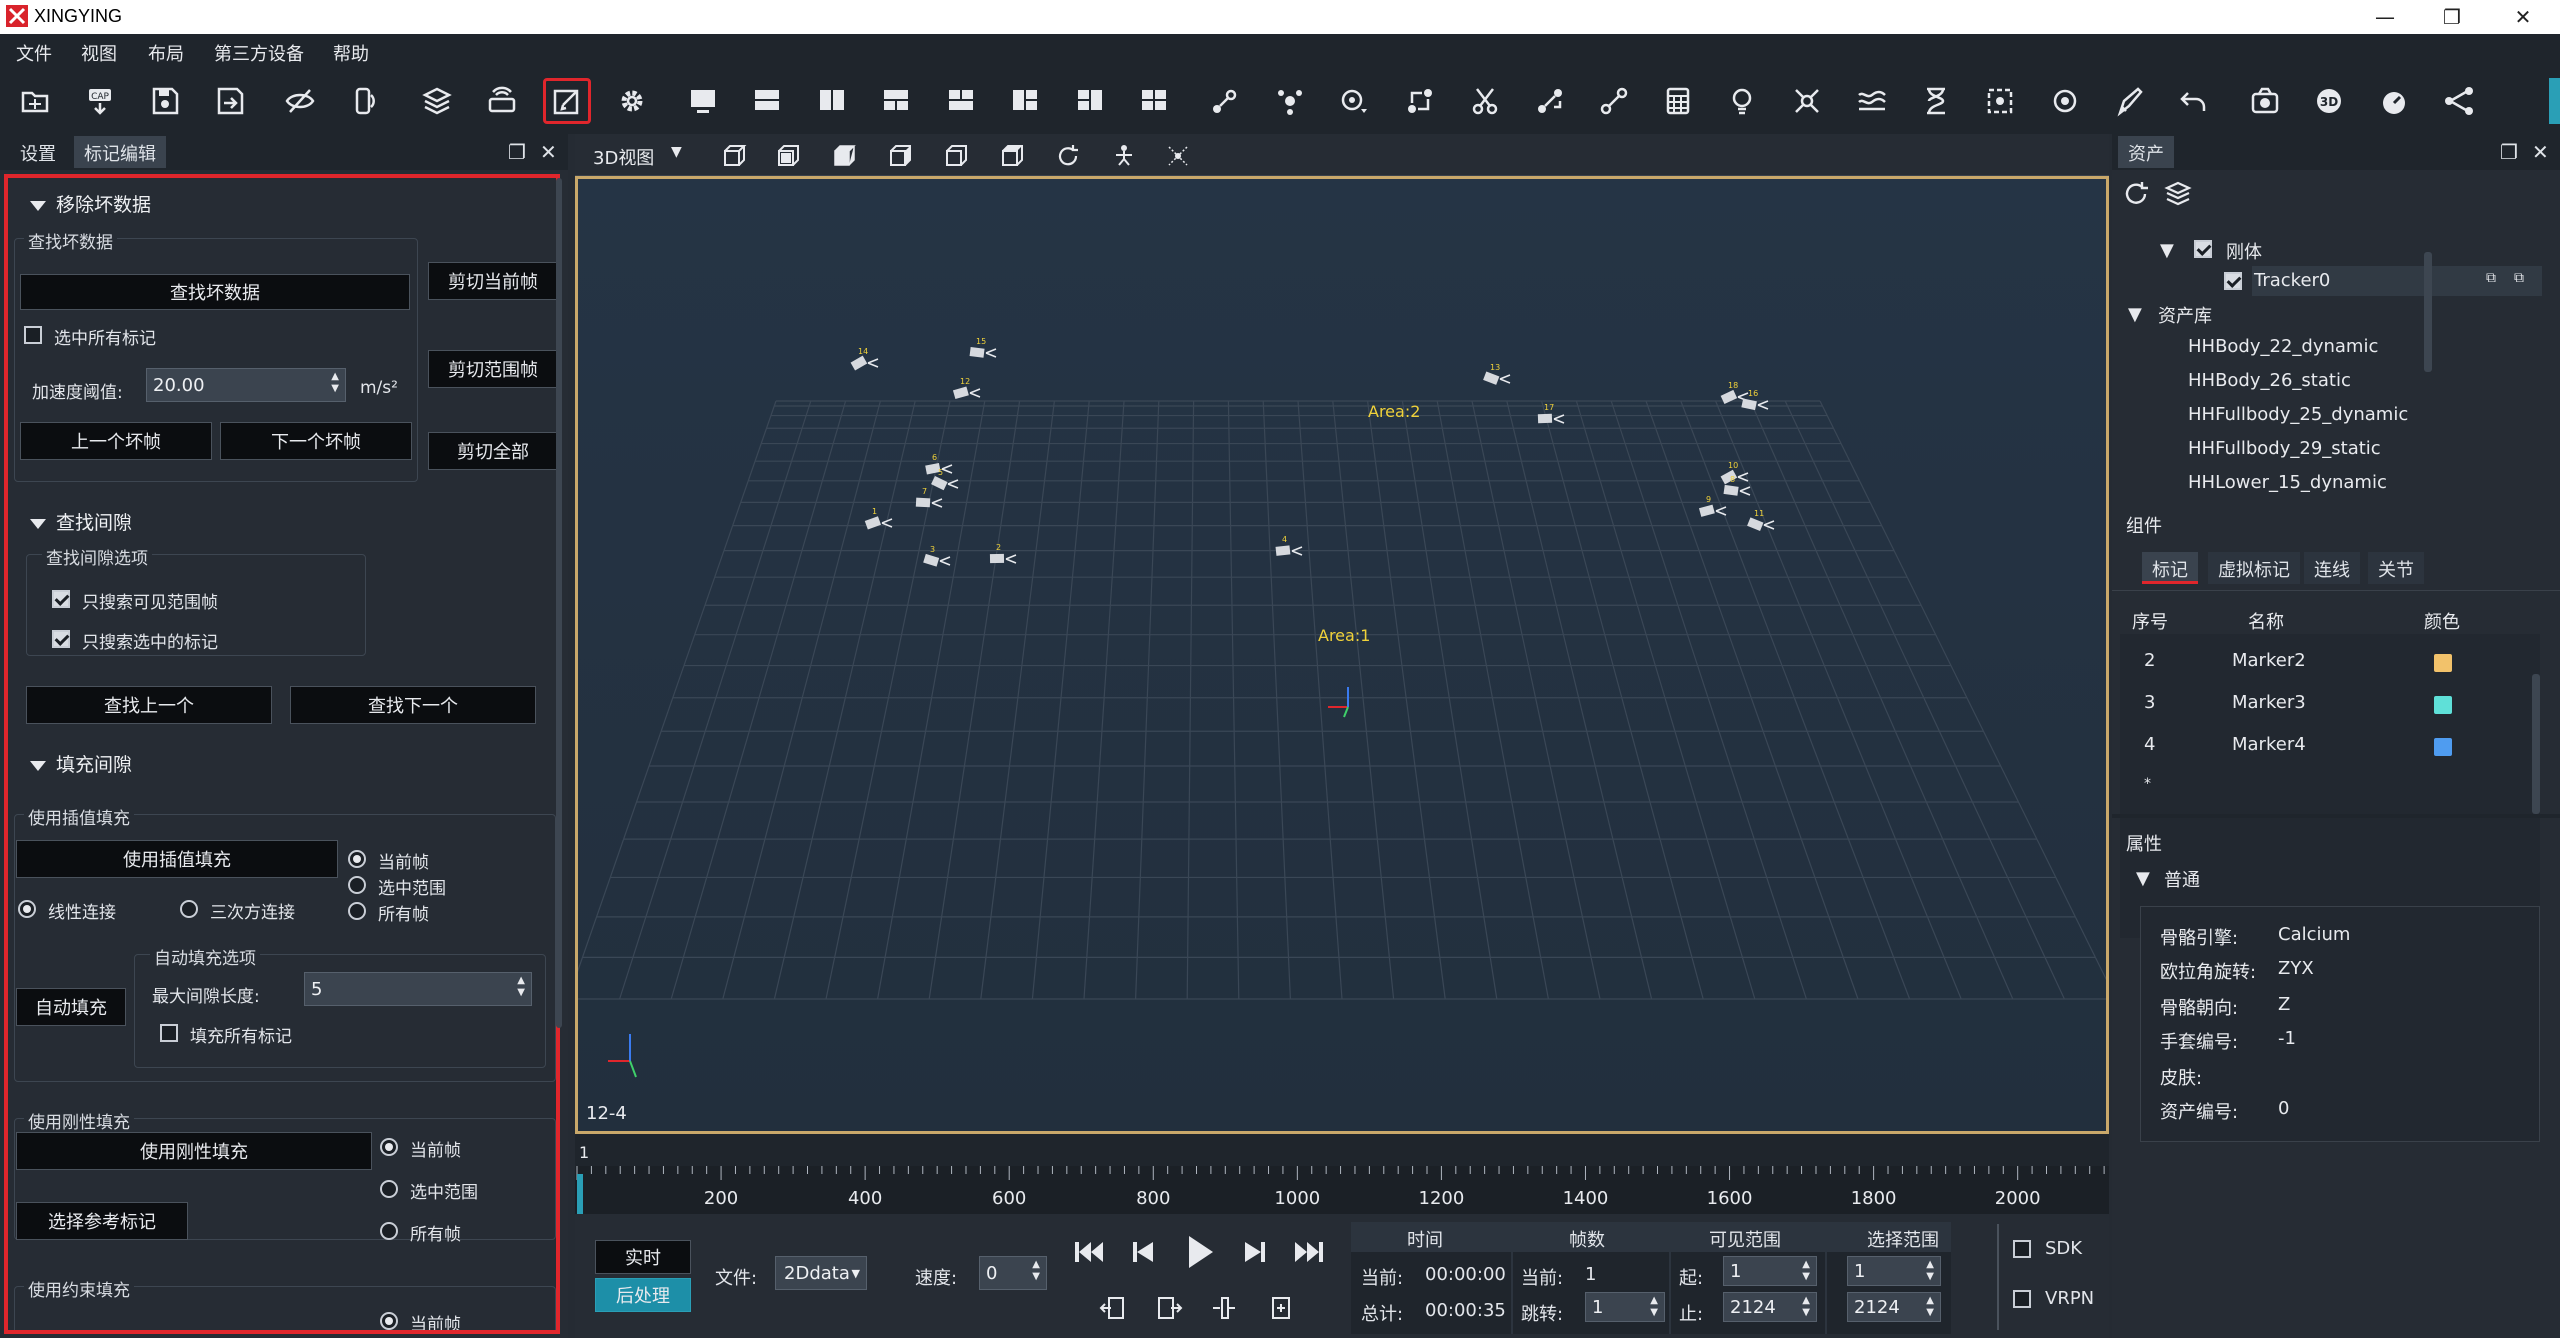  I want to click on tree-tracker: Tracker0, so click(2292, 280).